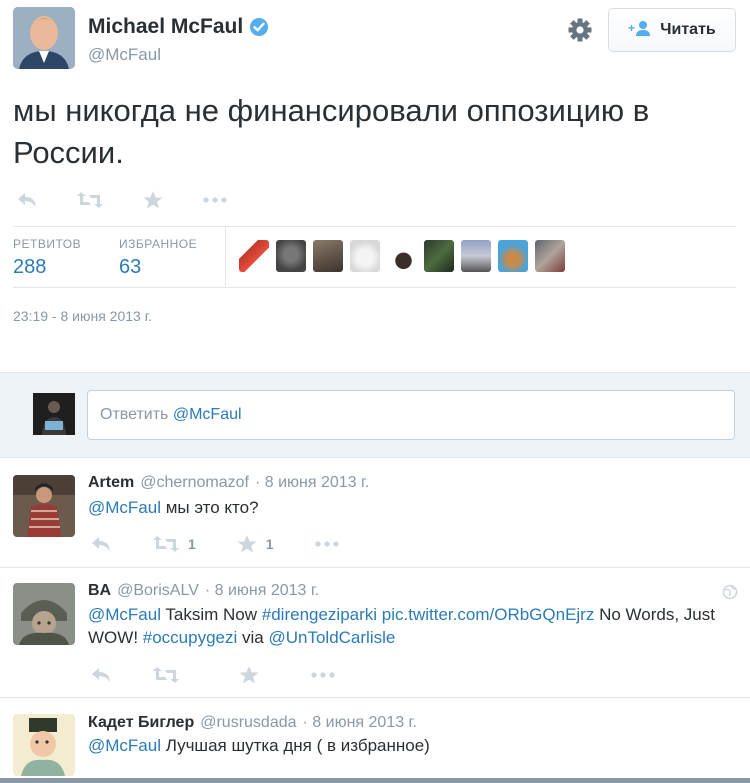 The height and width of the screenshot is (783, 750). What do you see at coordinates (213, 675) in the screenshot?
I see `reply-actions` at bounding box center [213, 675].